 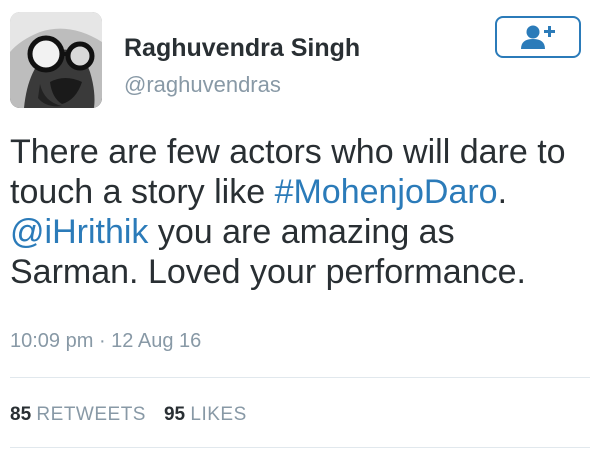 I want to click on tweet-line: @iHrithik you are amazing as, so click(x=302, y=232).